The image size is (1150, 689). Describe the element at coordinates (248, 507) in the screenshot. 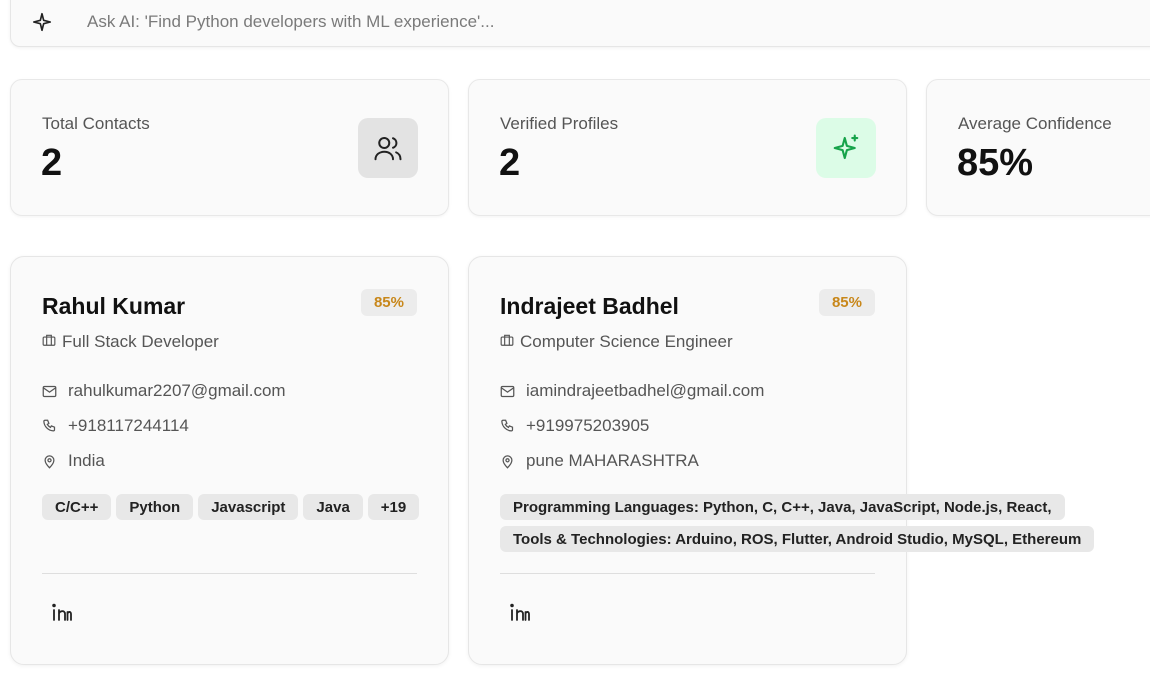

I see `skill-tag: Javascript` at that location.